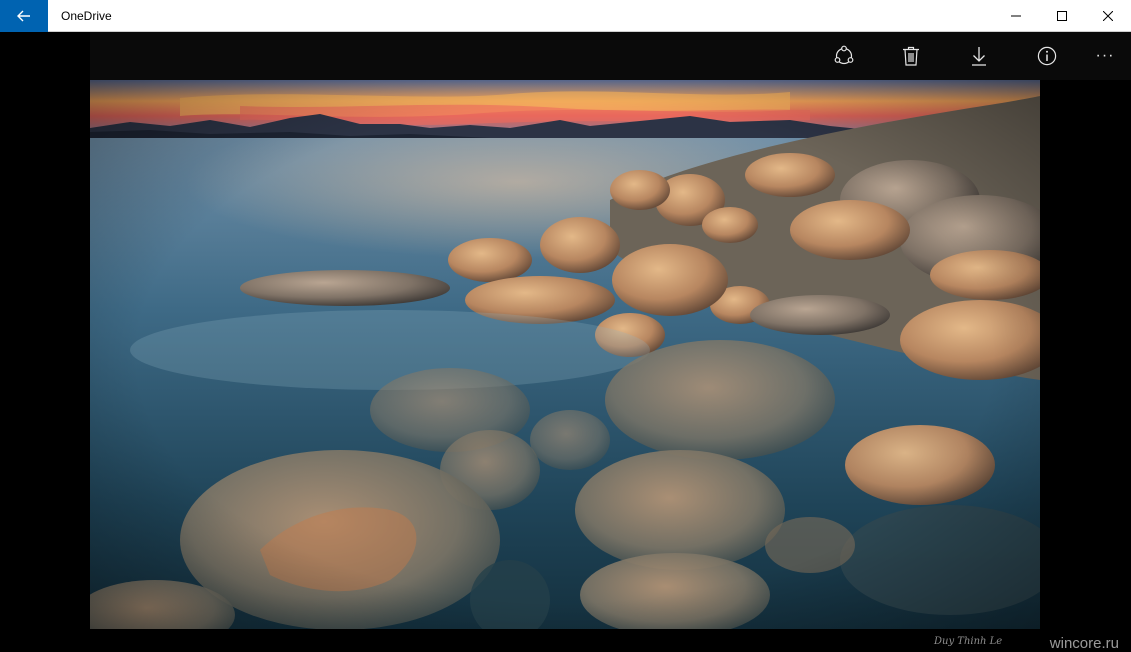  Describe the element at coordinates (86, 16) in the screenshot. I see `app-title: OneDrive` at that location.